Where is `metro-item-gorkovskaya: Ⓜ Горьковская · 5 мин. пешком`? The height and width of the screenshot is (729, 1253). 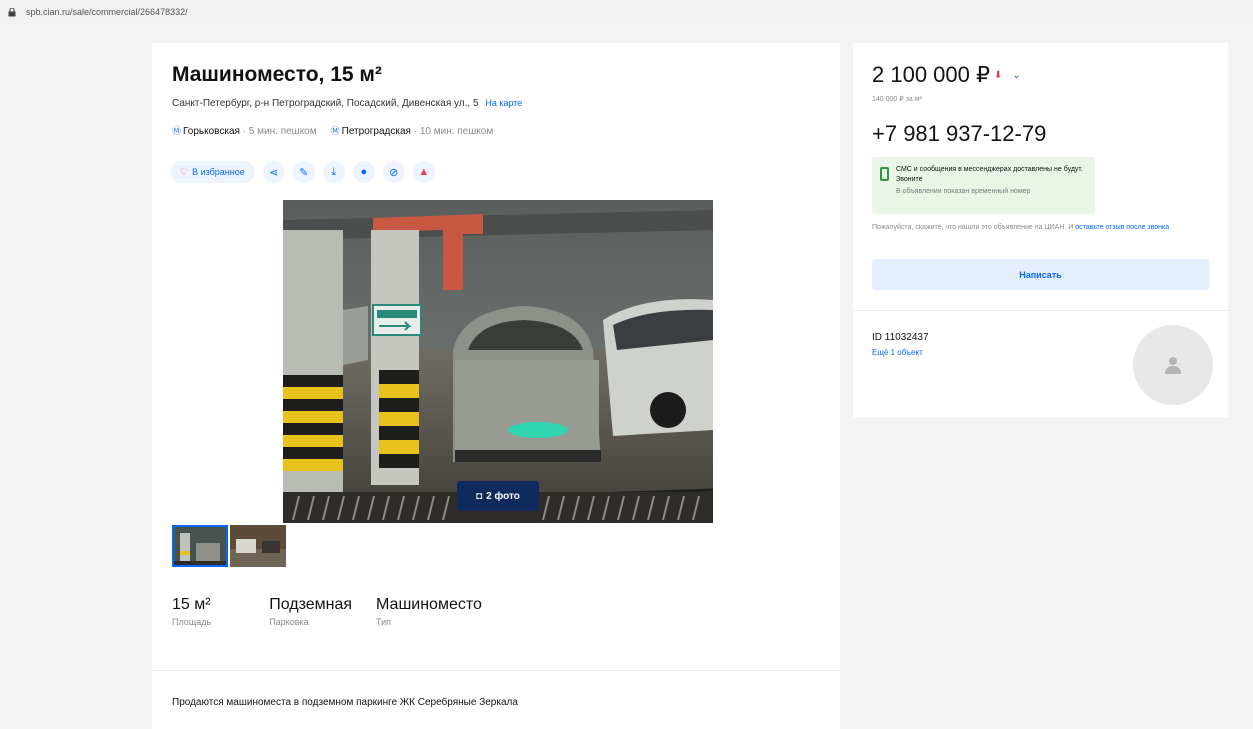 metro-item-gorkovskaya: Ⓜ Горьковская · 5 мин. пешком is located at coordinates (244, 130).